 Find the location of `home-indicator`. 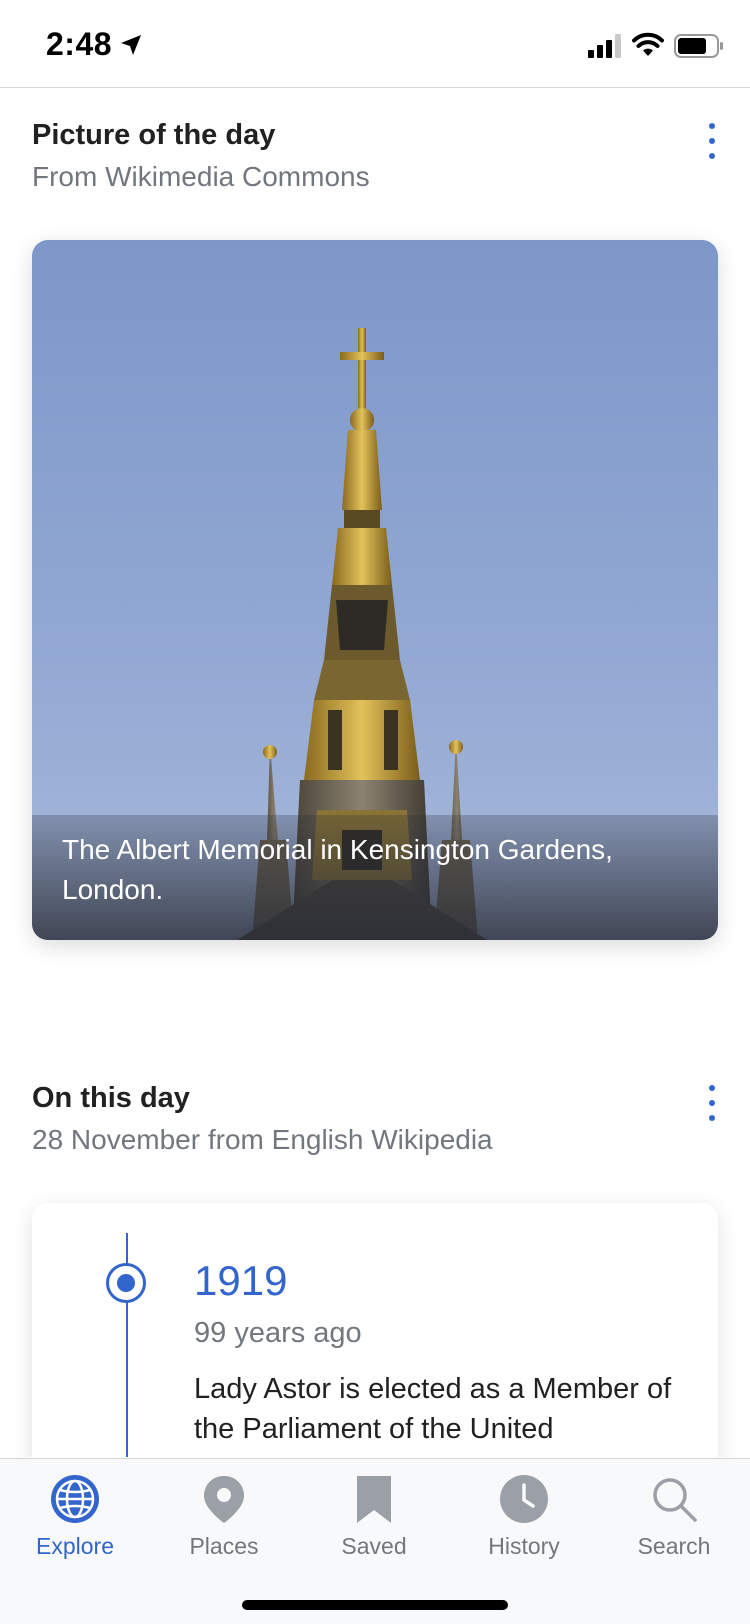

home-indicator is located at coordinates (375, 1605).